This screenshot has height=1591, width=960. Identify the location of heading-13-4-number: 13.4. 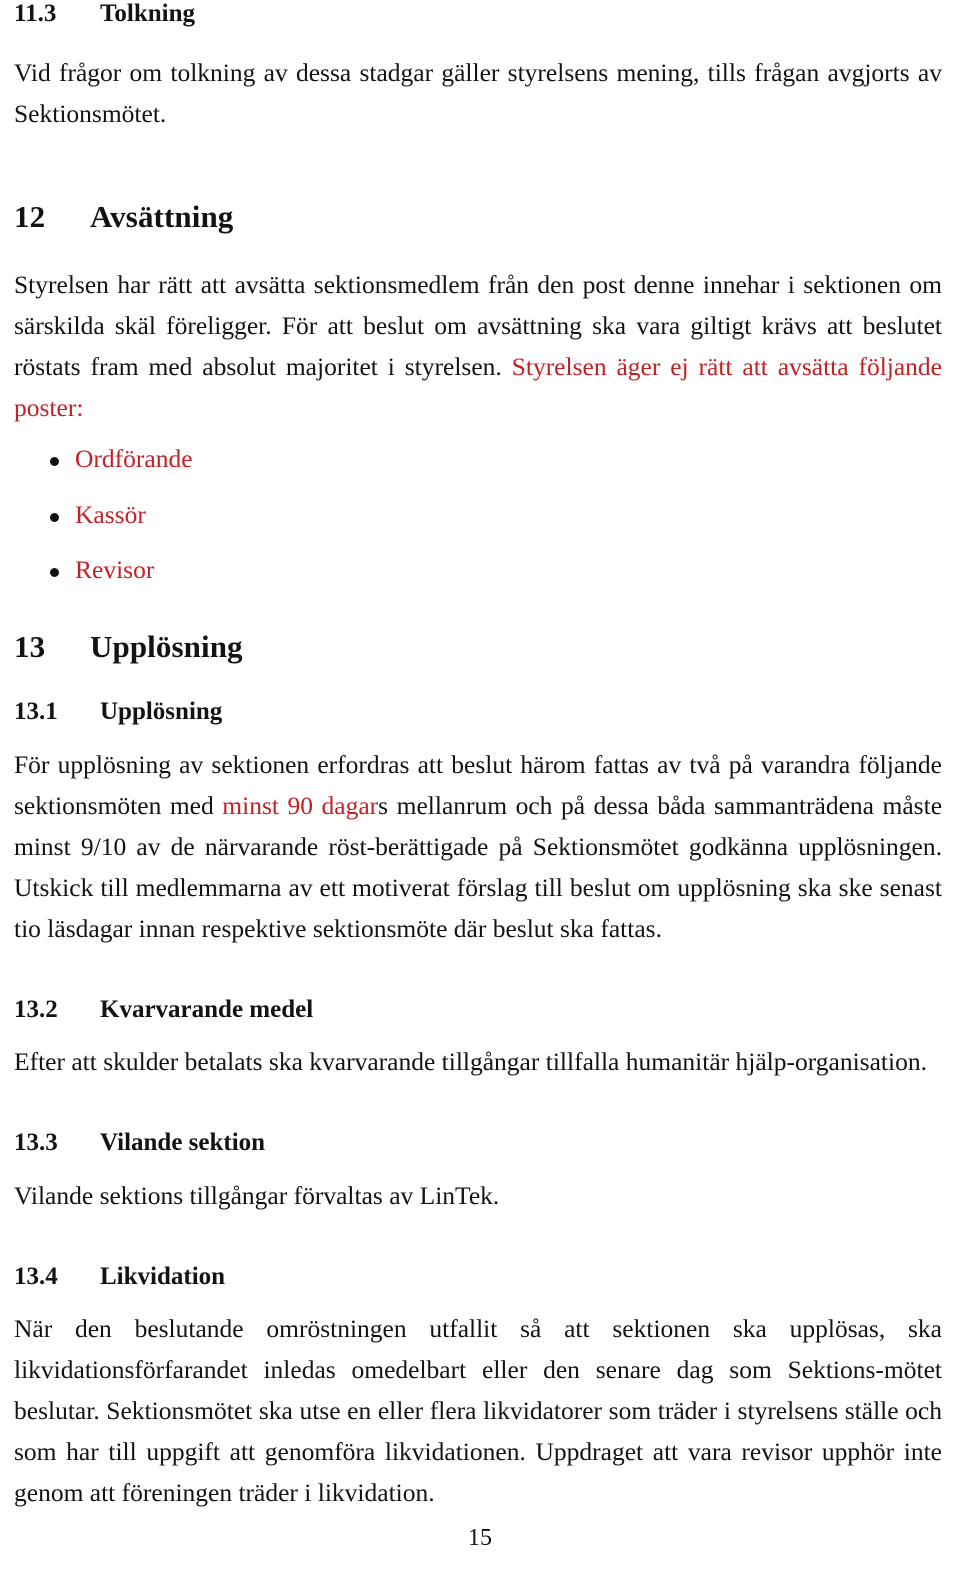
(36, 1276).